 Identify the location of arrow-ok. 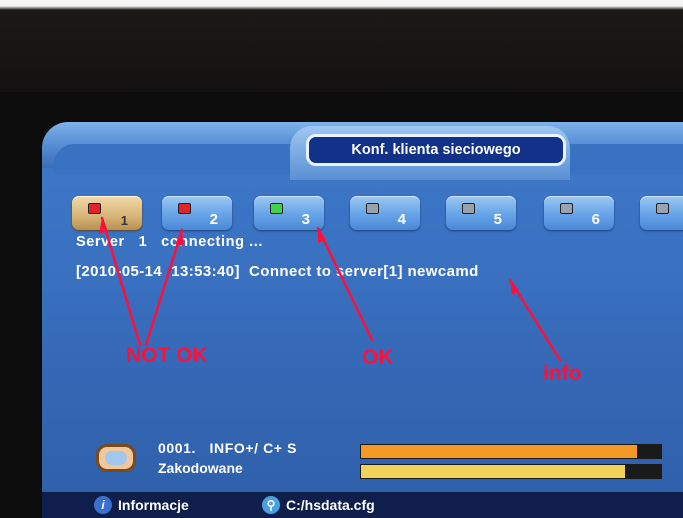
(345, 284).